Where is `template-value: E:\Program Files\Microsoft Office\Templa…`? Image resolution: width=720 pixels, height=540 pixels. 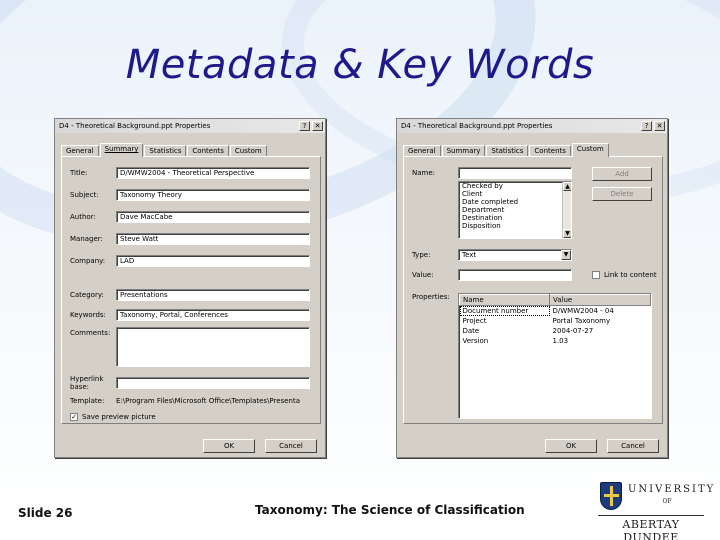 template-value: E:\Program Files\Microsoft Office\Templa… is located at coordinates (208, 401).